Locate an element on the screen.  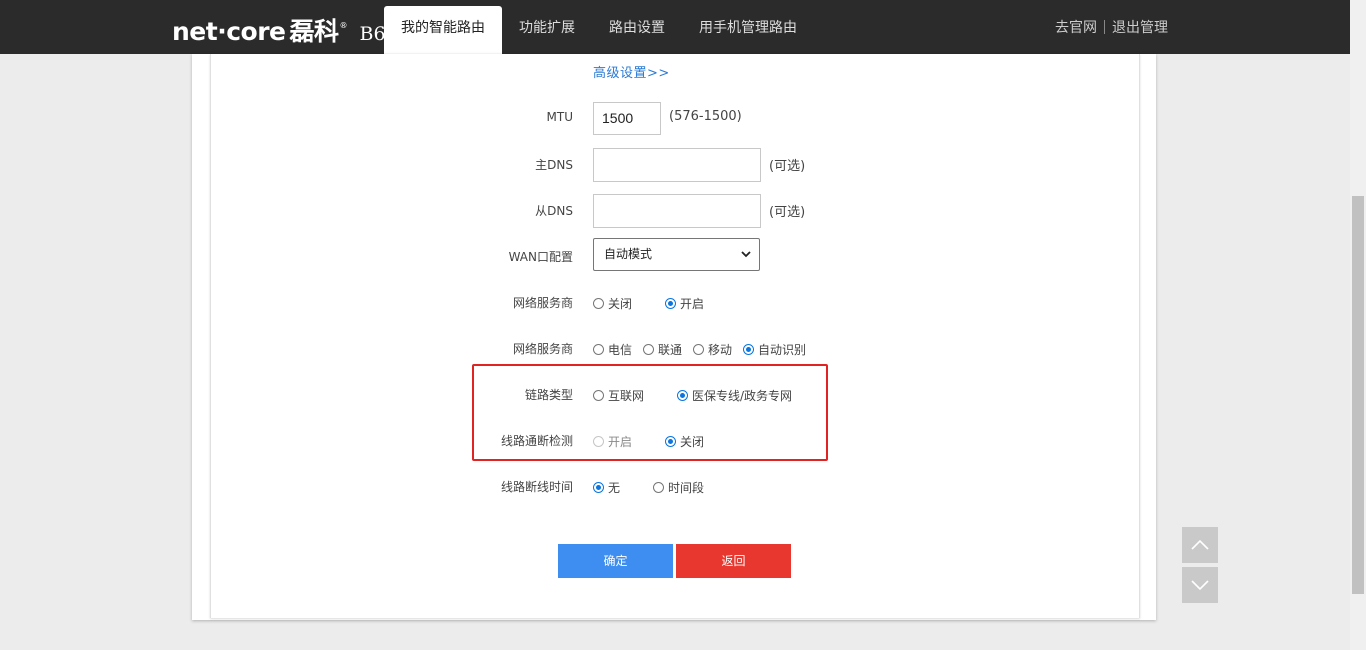
header-links: 去官网 退出管理 is located at coordinates (1111, 28).